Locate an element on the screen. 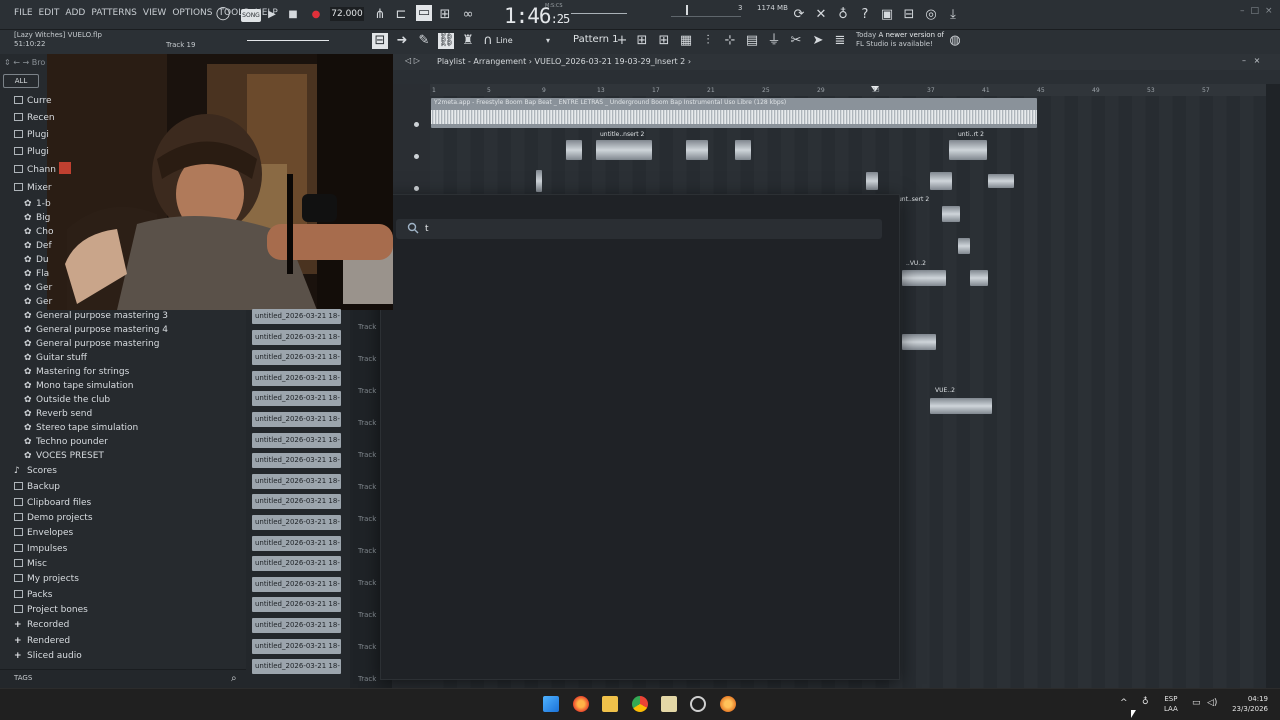  browser-folder: Project bones is located at coordinates (51, 610).